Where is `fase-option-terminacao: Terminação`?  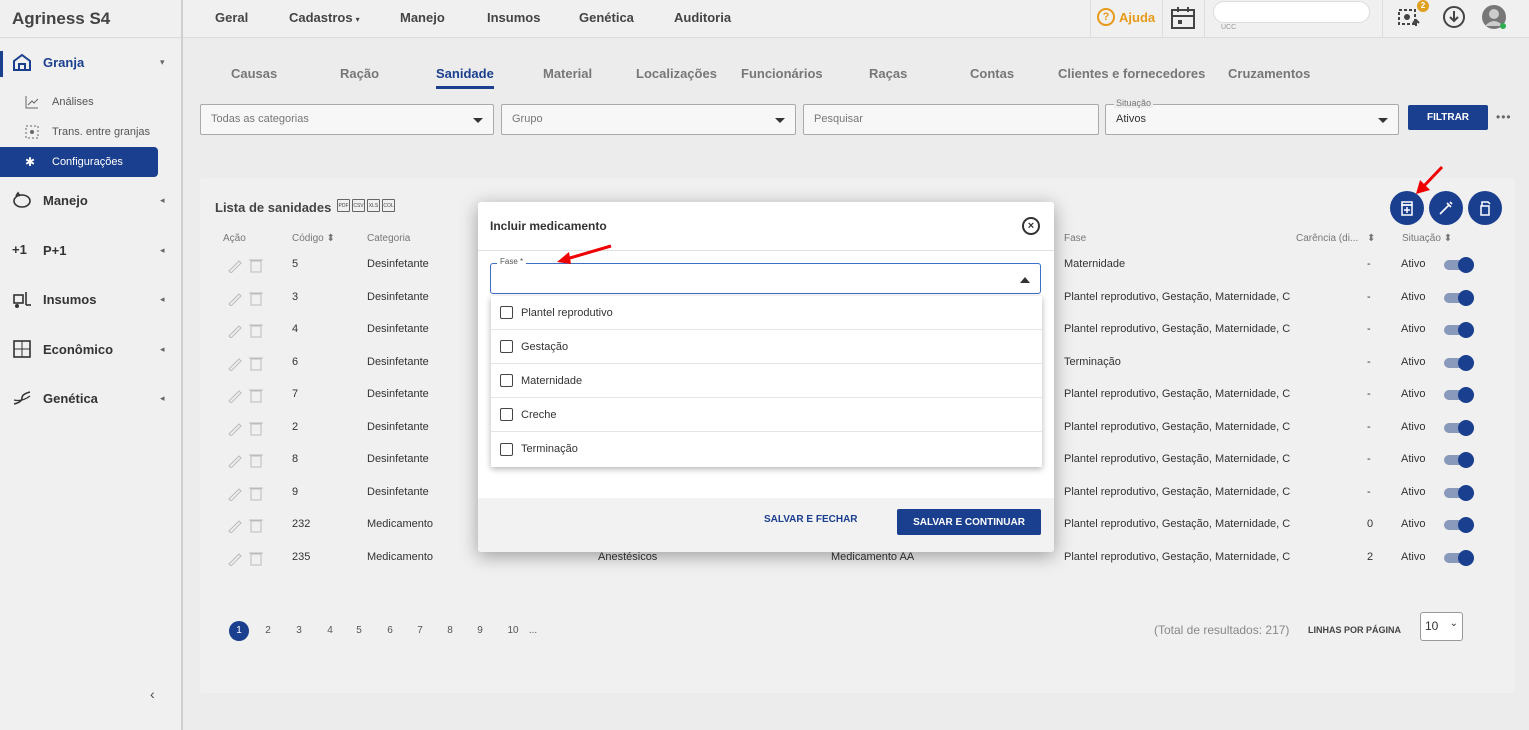
fase-option-terminacao: Terminação is located at coordinates (766, 449).